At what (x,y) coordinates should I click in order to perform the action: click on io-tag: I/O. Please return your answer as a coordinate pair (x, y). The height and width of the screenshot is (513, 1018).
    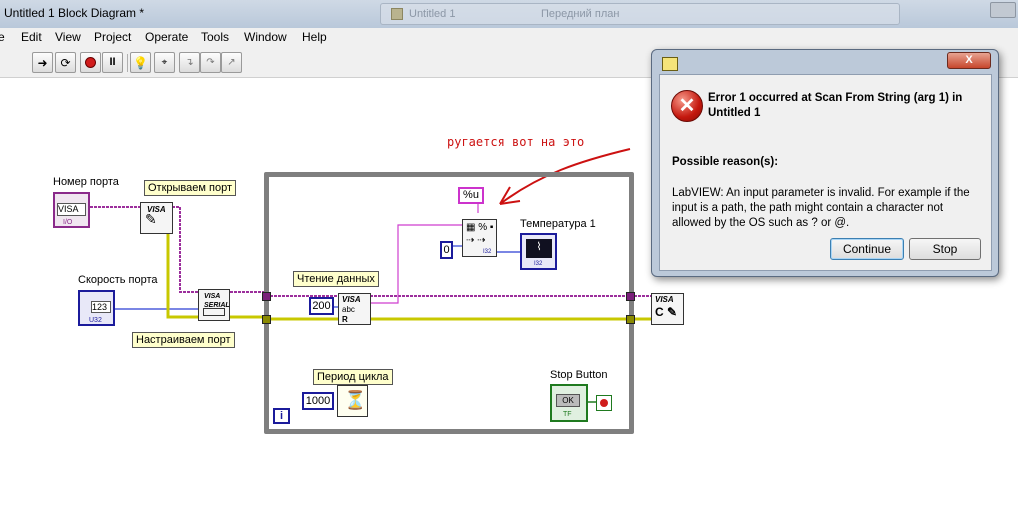
    Looking at the image, I should click on (68, 222).